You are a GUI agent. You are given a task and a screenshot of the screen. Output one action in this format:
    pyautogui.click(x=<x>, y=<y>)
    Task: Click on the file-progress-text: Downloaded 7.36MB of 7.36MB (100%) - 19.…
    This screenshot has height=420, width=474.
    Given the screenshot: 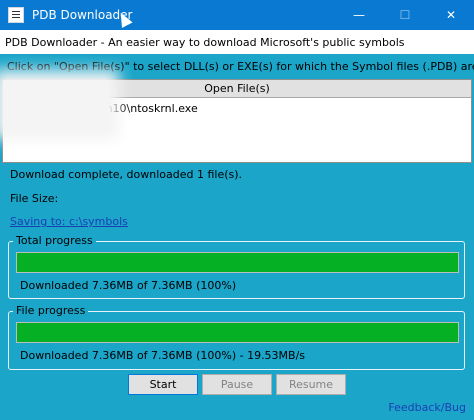 What is the action you would take?
    pyautogui.click(x=163, y=355)
    